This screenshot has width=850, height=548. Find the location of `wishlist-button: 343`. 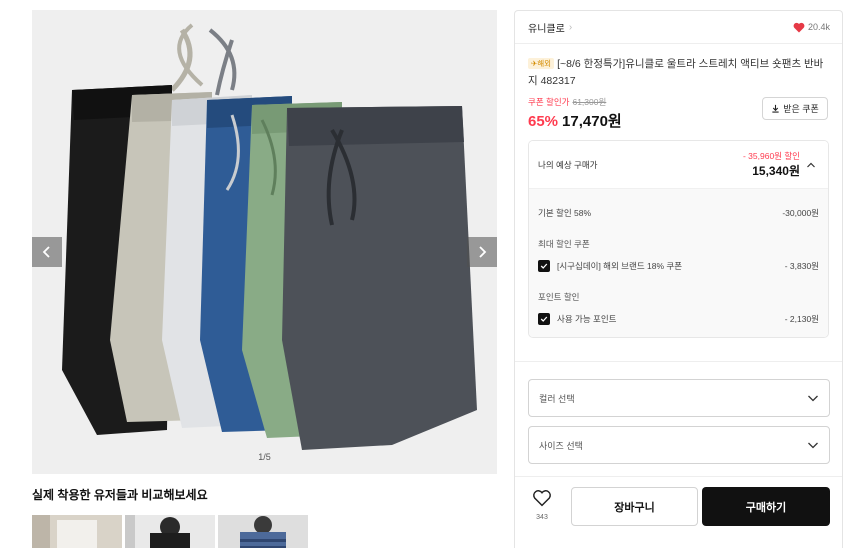

wishlist-button: 343 is located at coordinates (542, 505).